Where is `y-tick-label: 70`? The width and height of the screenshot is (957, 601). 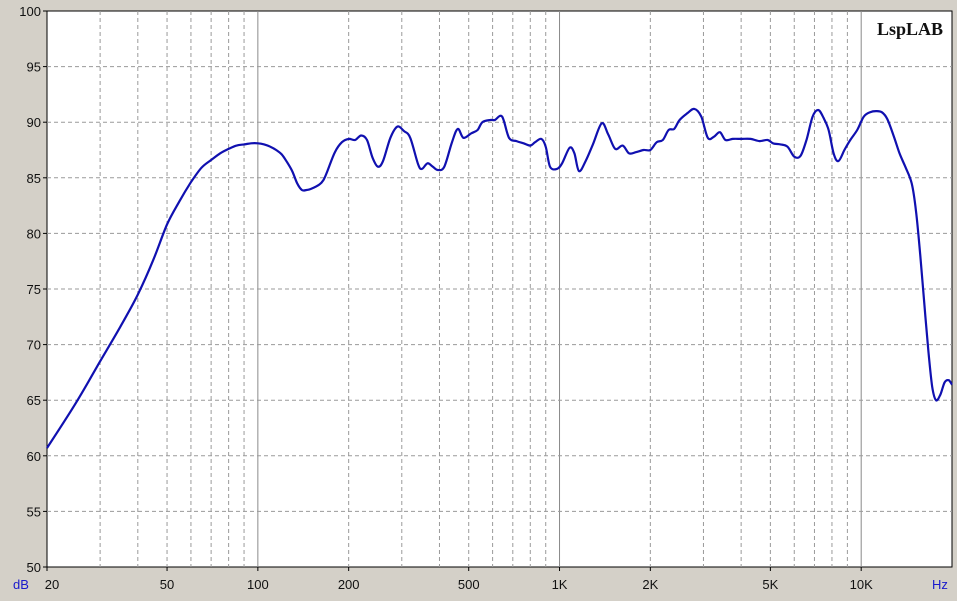 y-tick-label: 70 is located at coordinates (34, 345).